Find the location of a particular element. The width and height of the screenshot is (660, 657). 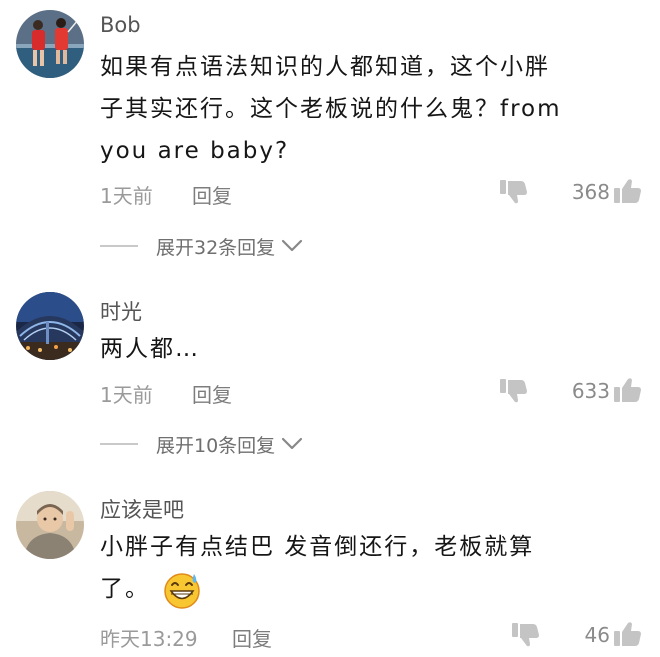

comment-time: 昨天13:29 is located at coordinates (149, 639).